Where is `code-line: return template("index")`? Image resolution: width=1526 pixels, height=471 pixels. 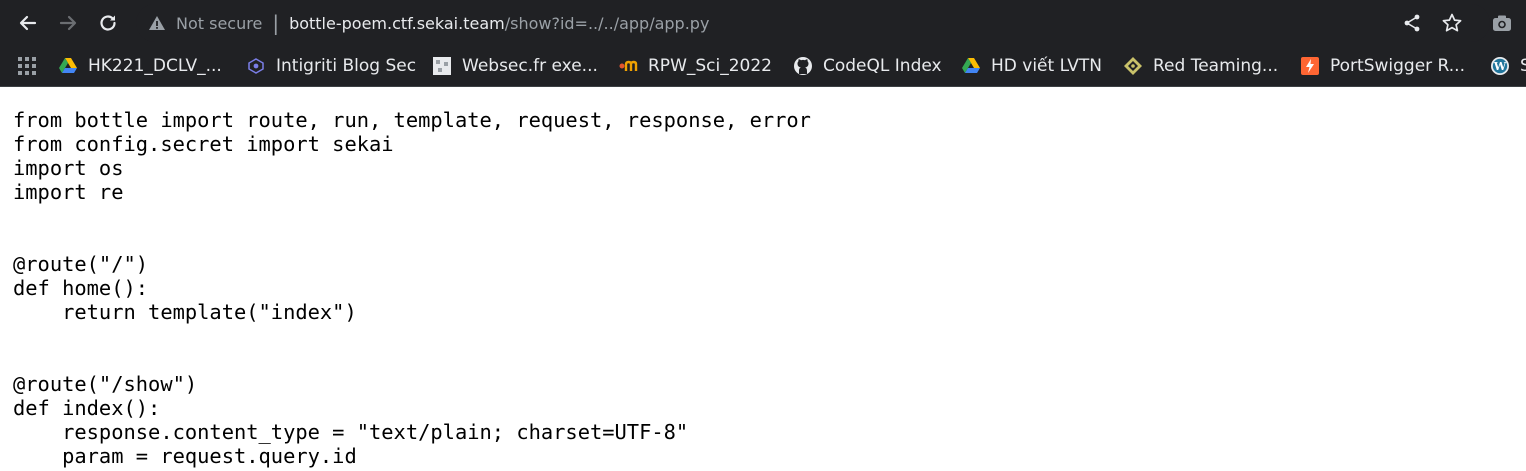
code-line: return template("index") is located at coordinates (185, 312).